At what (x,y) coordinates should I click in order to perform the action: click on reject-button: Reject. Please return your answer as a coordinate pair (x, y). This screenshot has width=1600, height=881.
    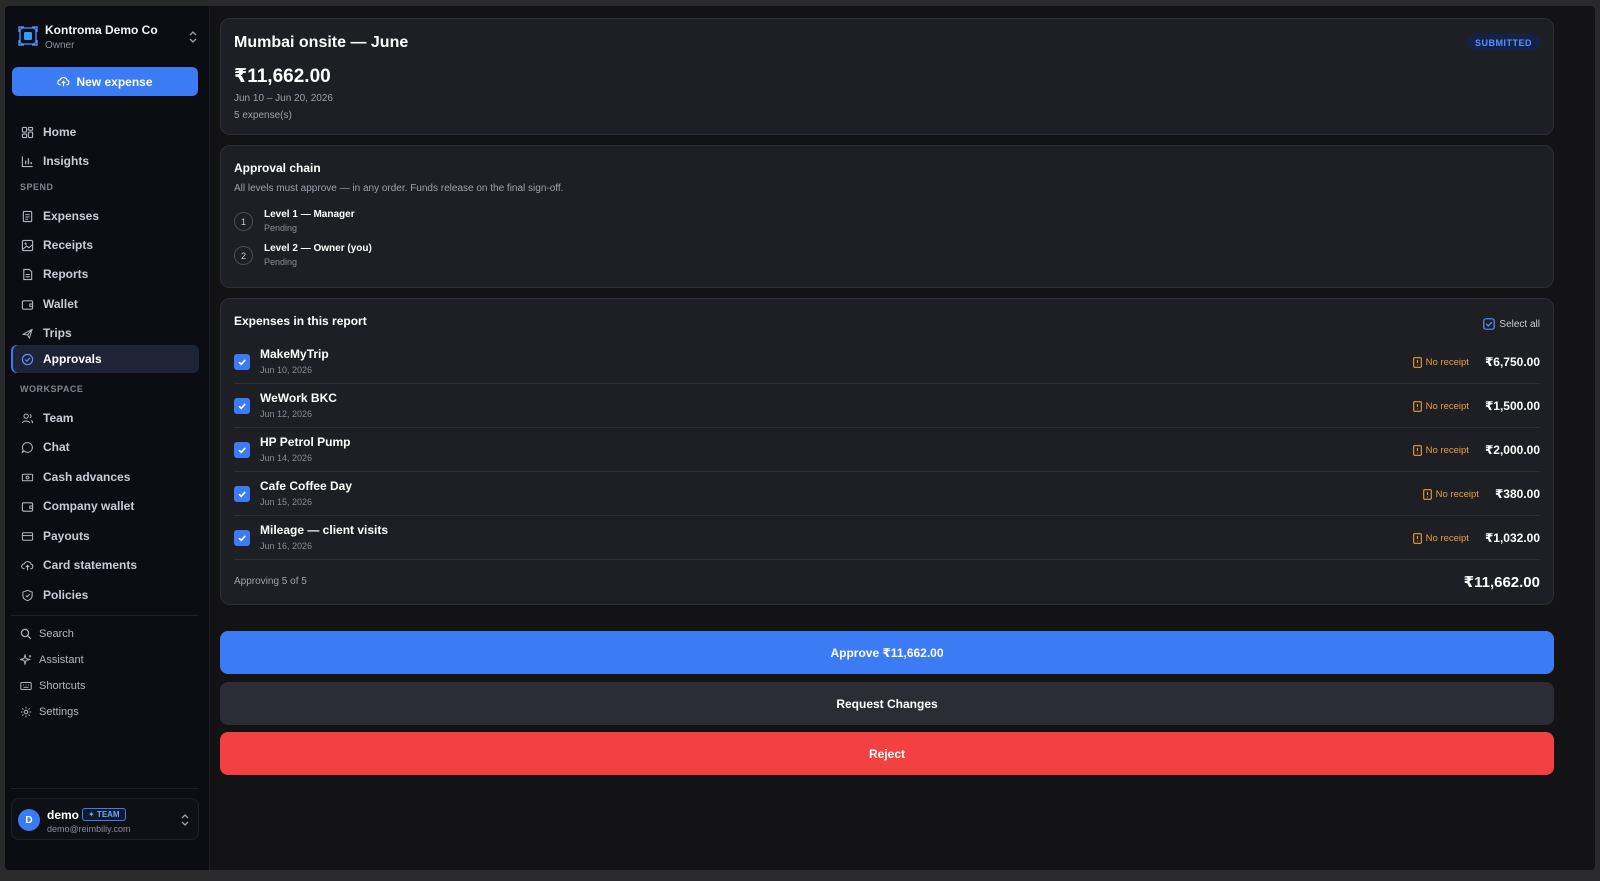
    Looking at the image, I should click on (887, 753).